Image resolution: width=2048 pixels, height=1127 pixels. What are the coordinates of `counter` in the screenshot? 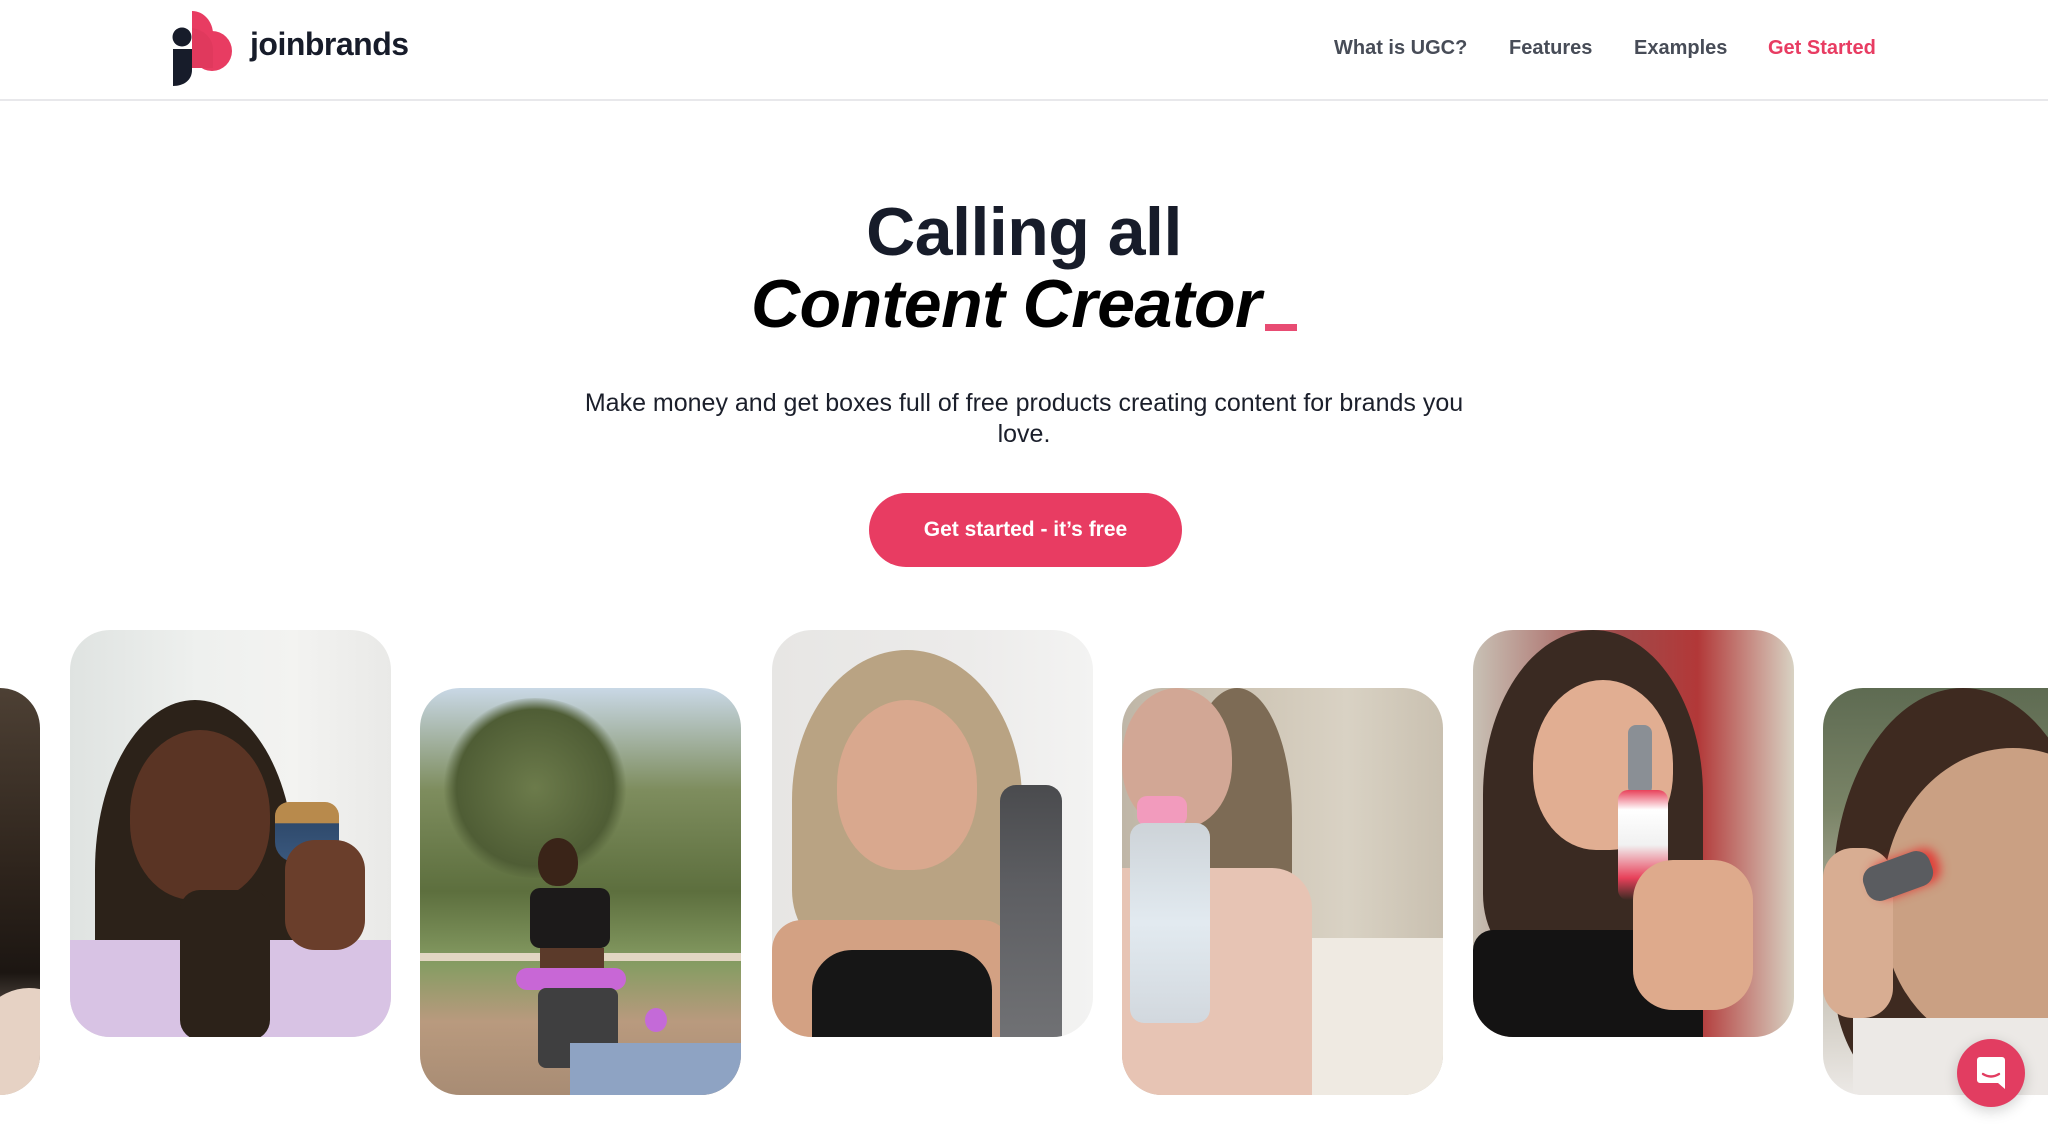 It's located at (1372, 1016).